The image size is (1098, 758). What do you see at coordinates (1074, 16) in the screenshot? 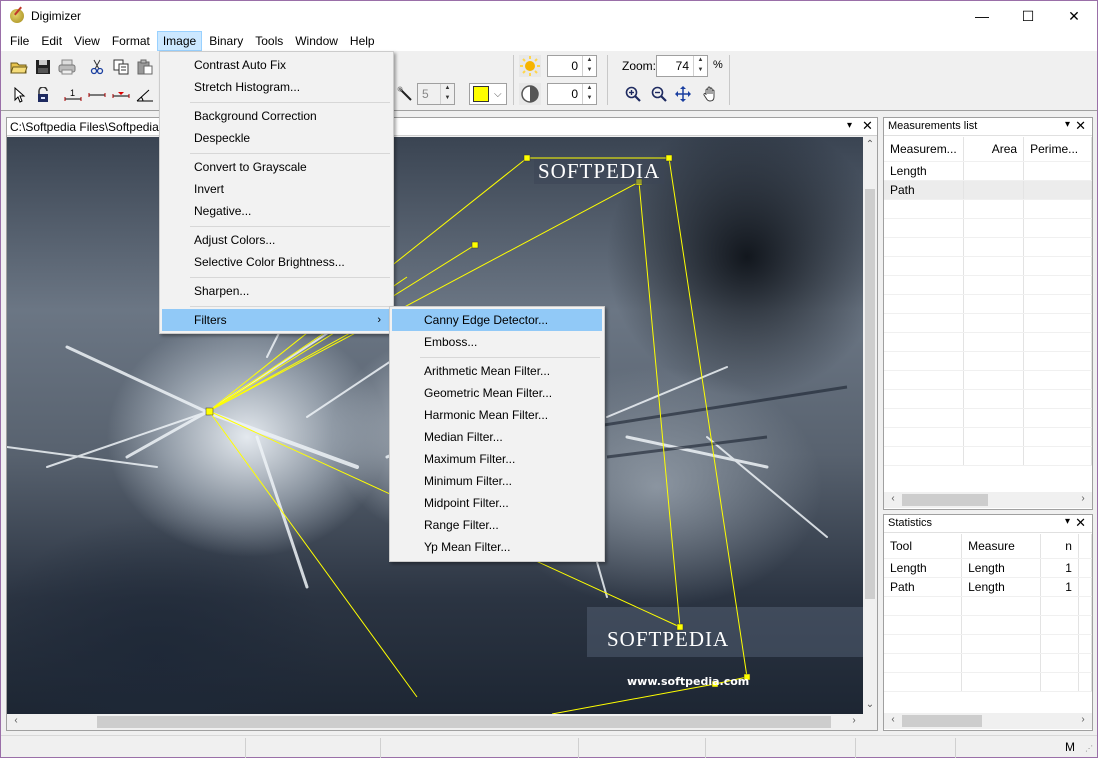
I see `close-button: ✕` at bounding box center [1074, 16].